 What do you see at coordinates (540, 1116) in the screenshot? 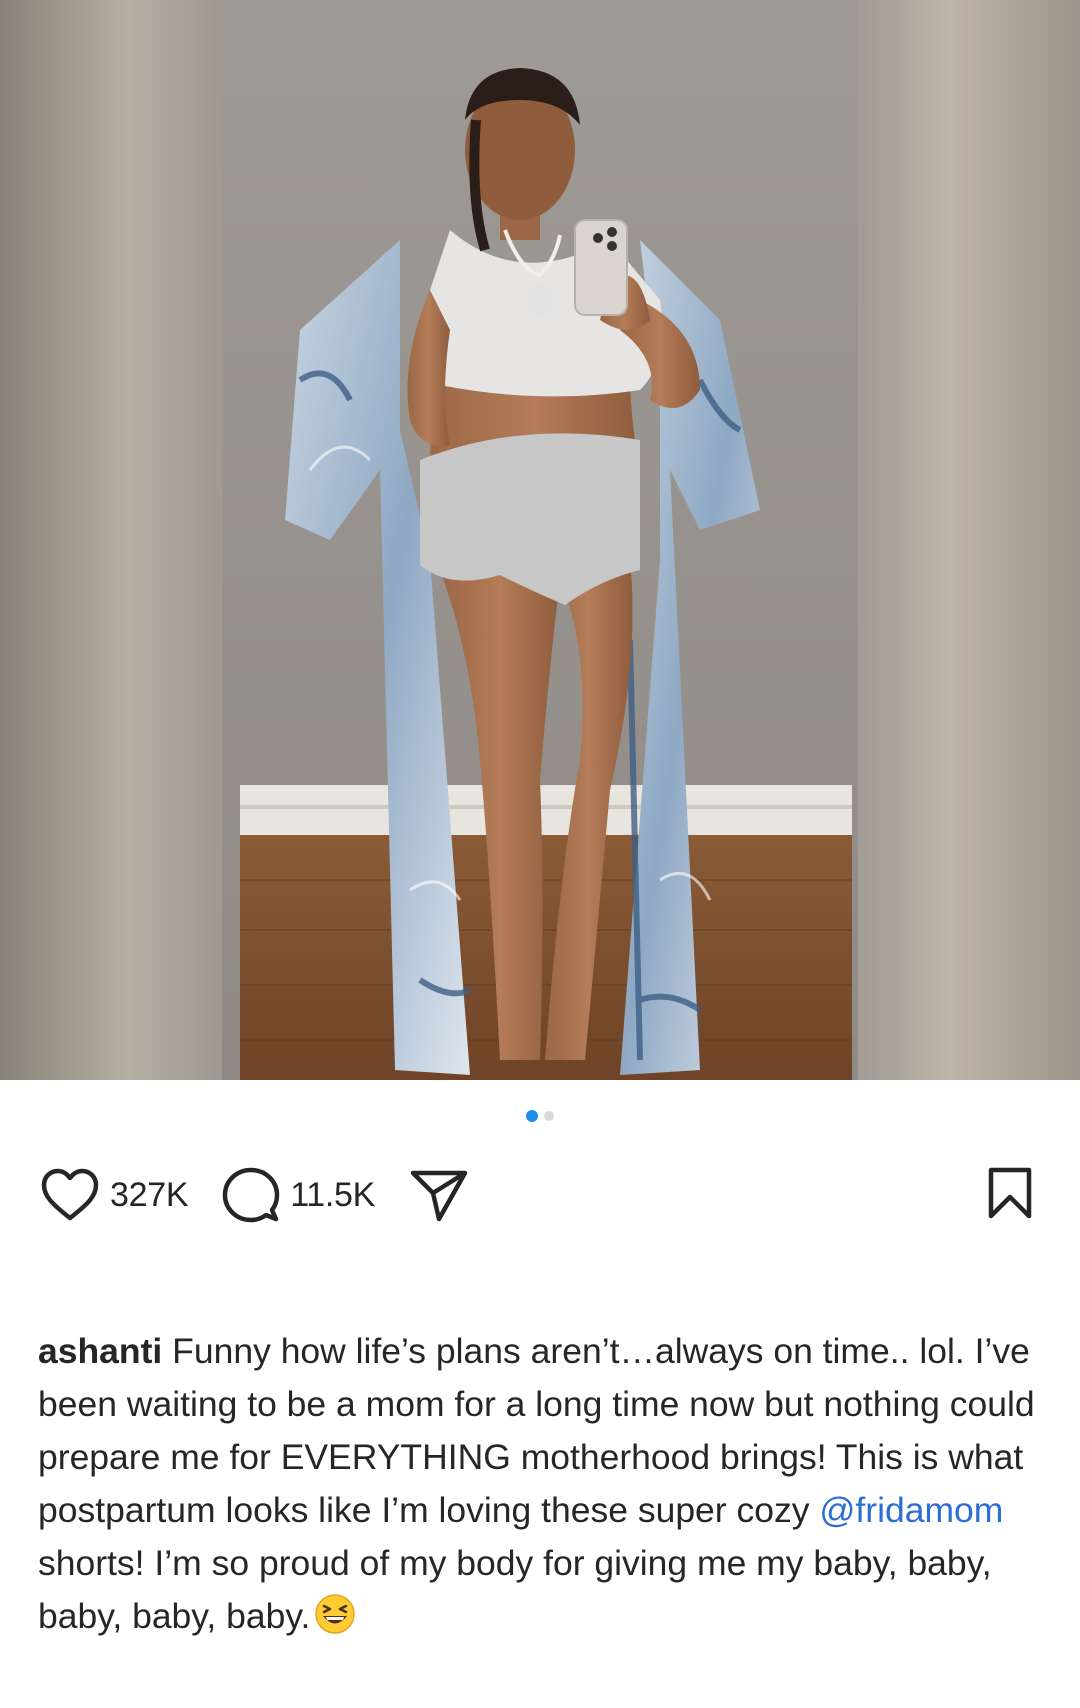
I see `carousel-indicator` at bounding box center [540, 1116].